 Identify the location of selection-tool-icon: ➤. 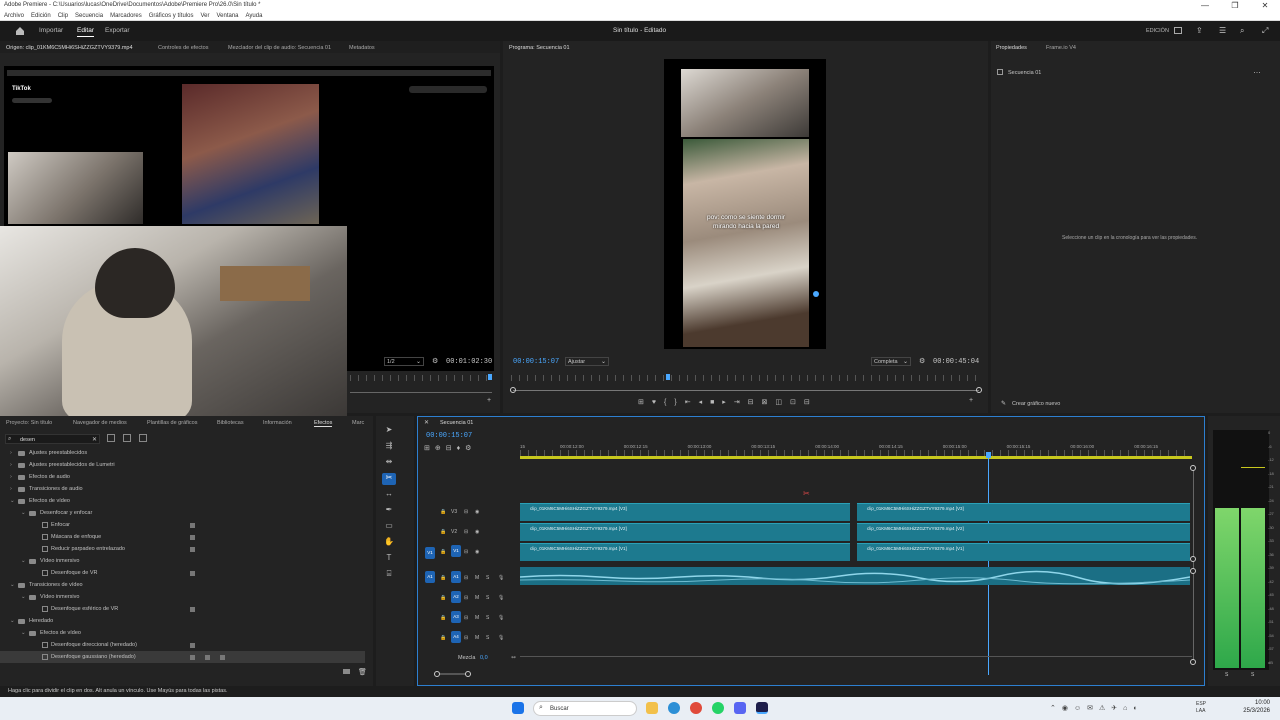
(389, 431).